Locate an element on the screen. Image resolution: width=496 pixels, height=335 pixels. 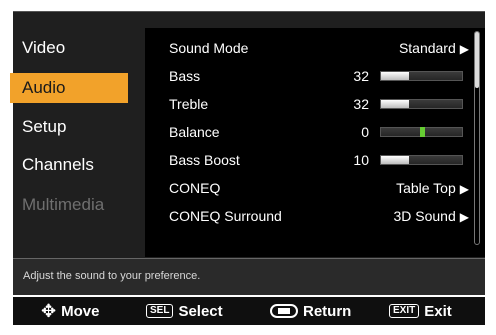
bass-boost-slider is located at coordinates (421, 160).